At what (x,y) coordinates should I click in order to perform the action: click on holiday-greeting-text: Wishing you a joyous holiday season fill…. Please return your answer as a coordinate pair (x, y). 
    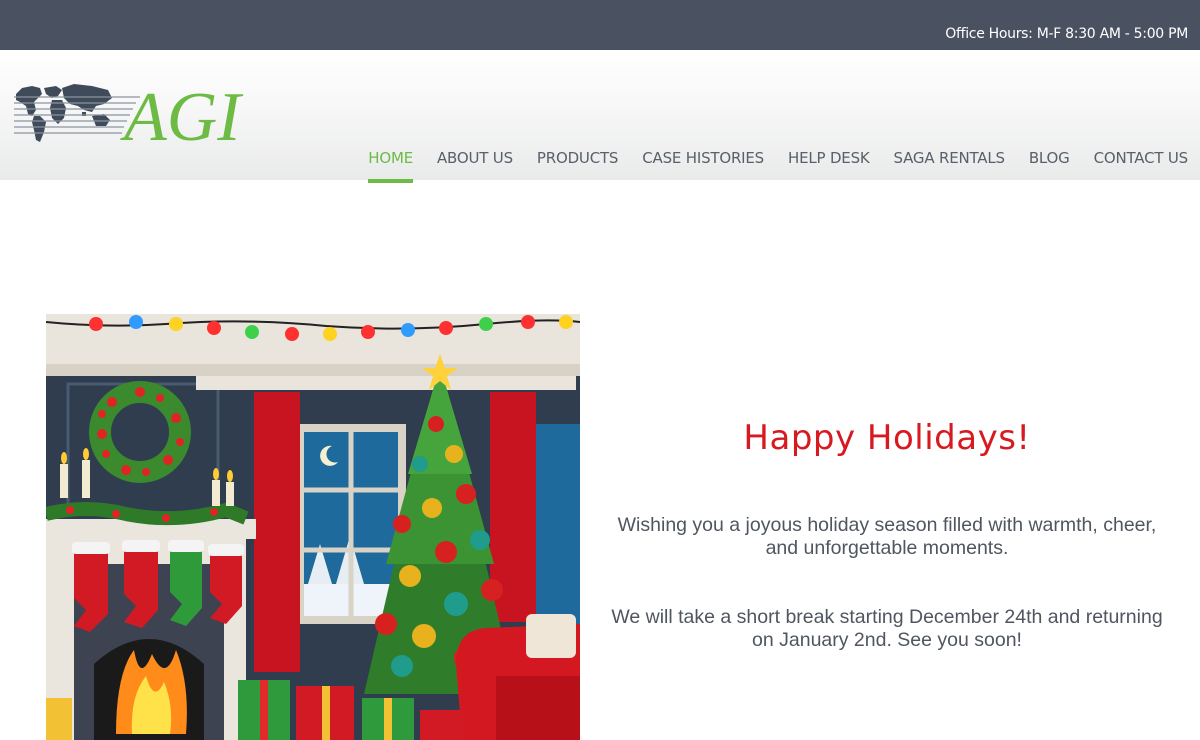
    Looking at the image, I should click on (887, 536).